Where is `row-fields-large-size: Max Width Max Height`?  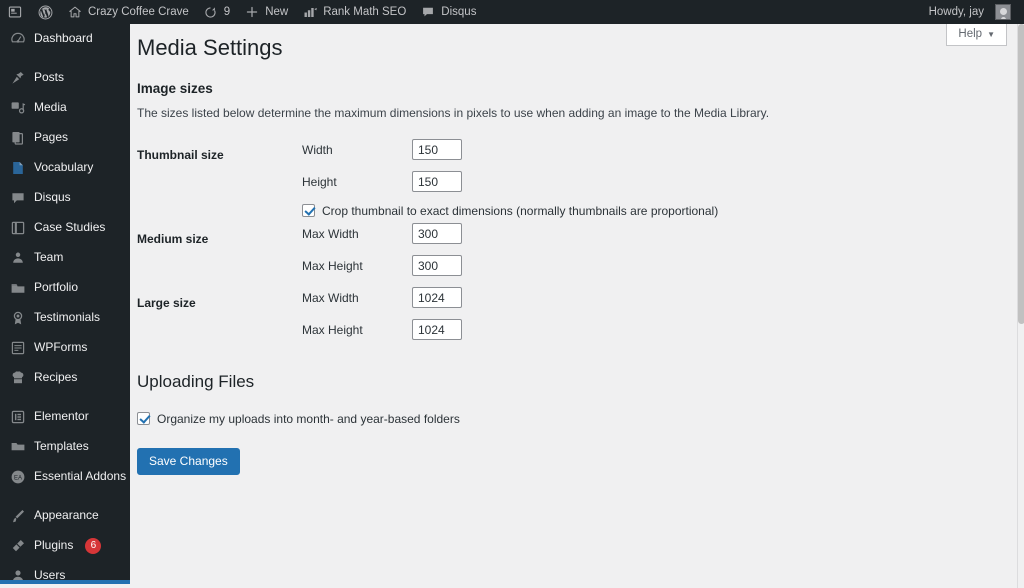 row-fields-large-size: Max Width Max Height is located at coordinates (510, 314).